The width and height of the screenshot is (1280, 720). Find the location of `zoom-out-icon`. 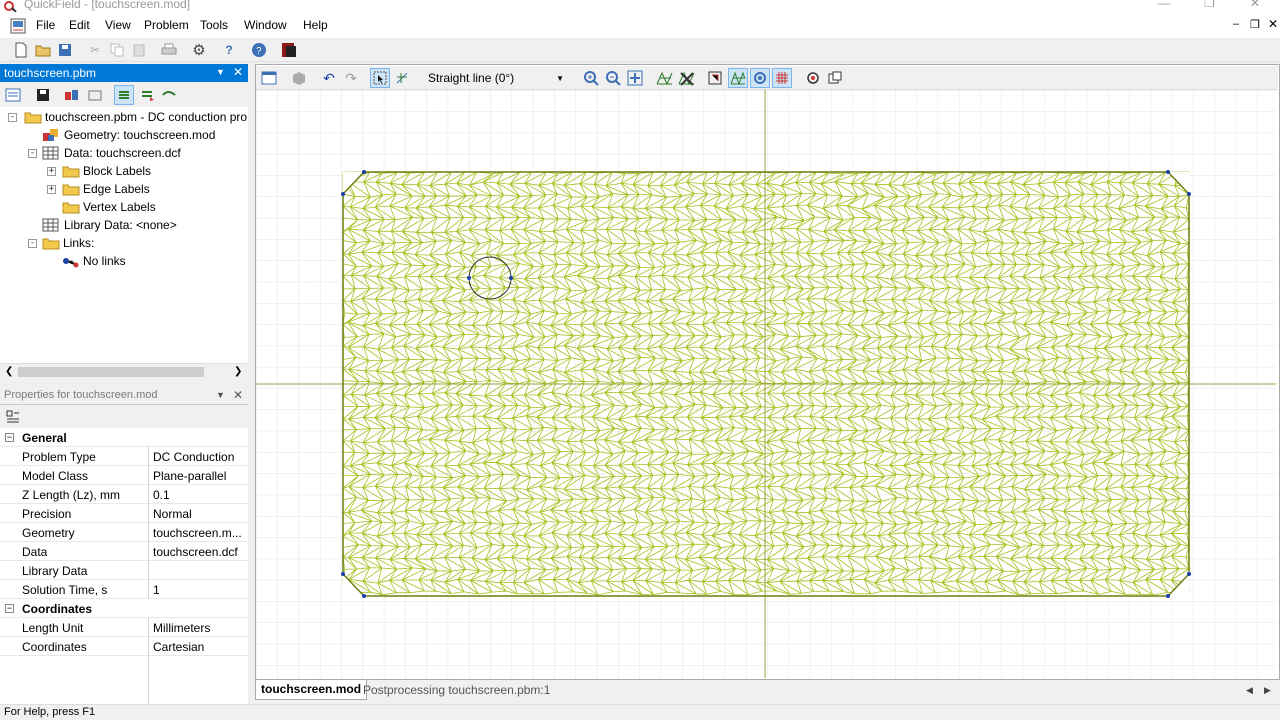

zoom-out-icon is located at coordinates (613, 78).